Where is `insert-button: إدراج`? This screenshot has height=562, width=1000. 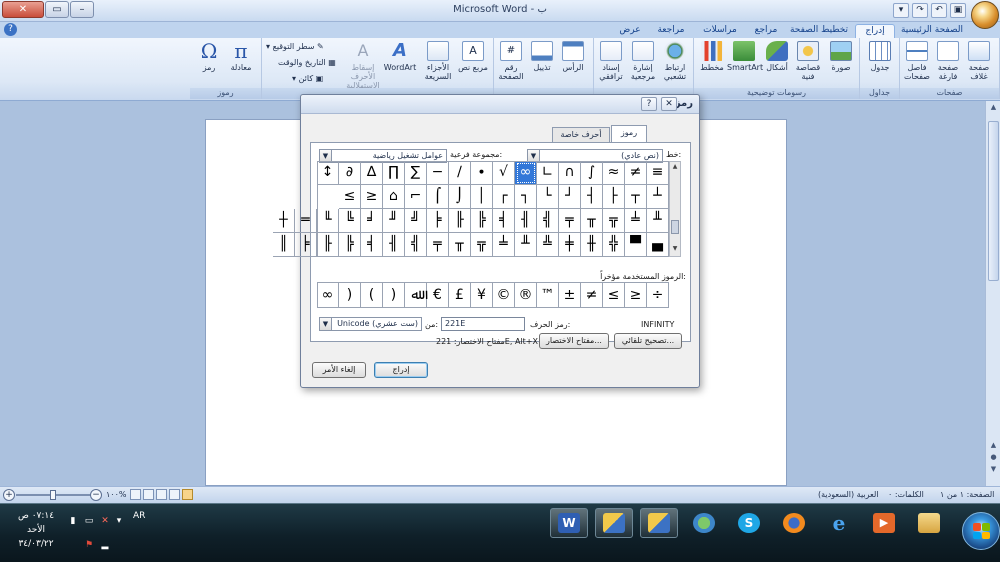
insert-button: إدراج is located at coordinates (401, 370).